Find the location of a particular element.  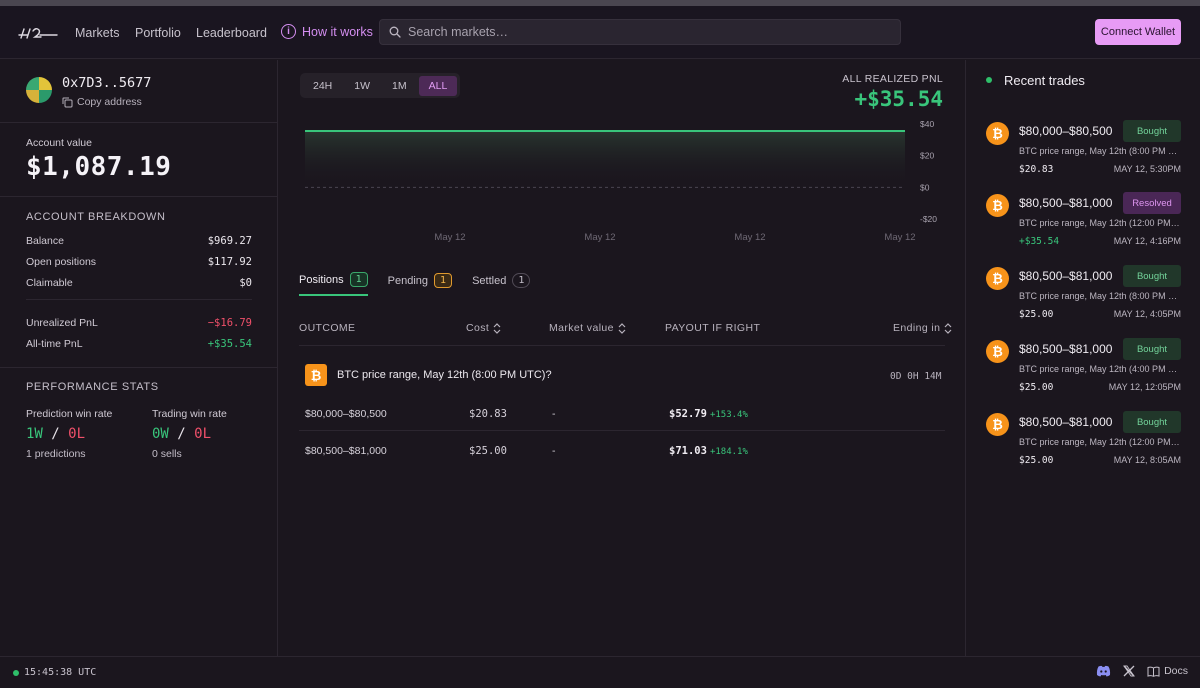

col-header-label: PAYOUT IF RIGHT is located at coordinates (713, 328).